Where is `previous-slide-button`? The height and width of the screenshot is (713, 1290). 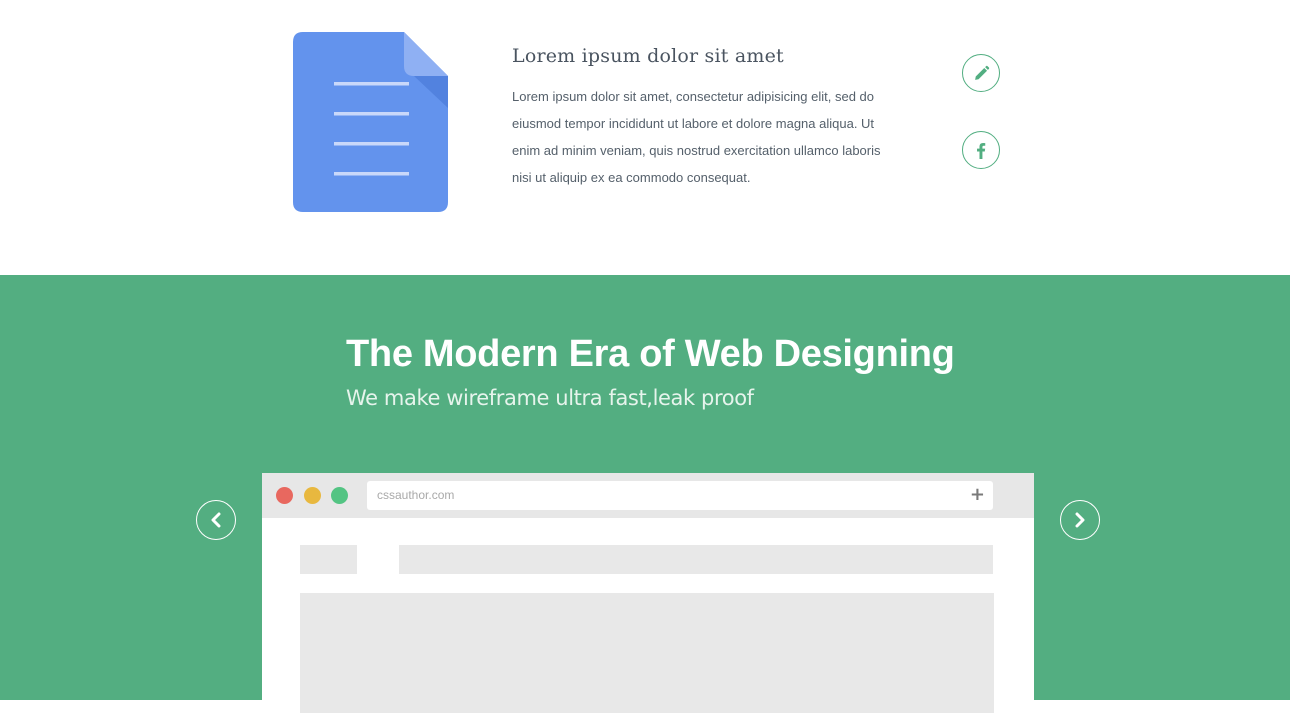 previous-slide-button is located at coordinates (216, 520).